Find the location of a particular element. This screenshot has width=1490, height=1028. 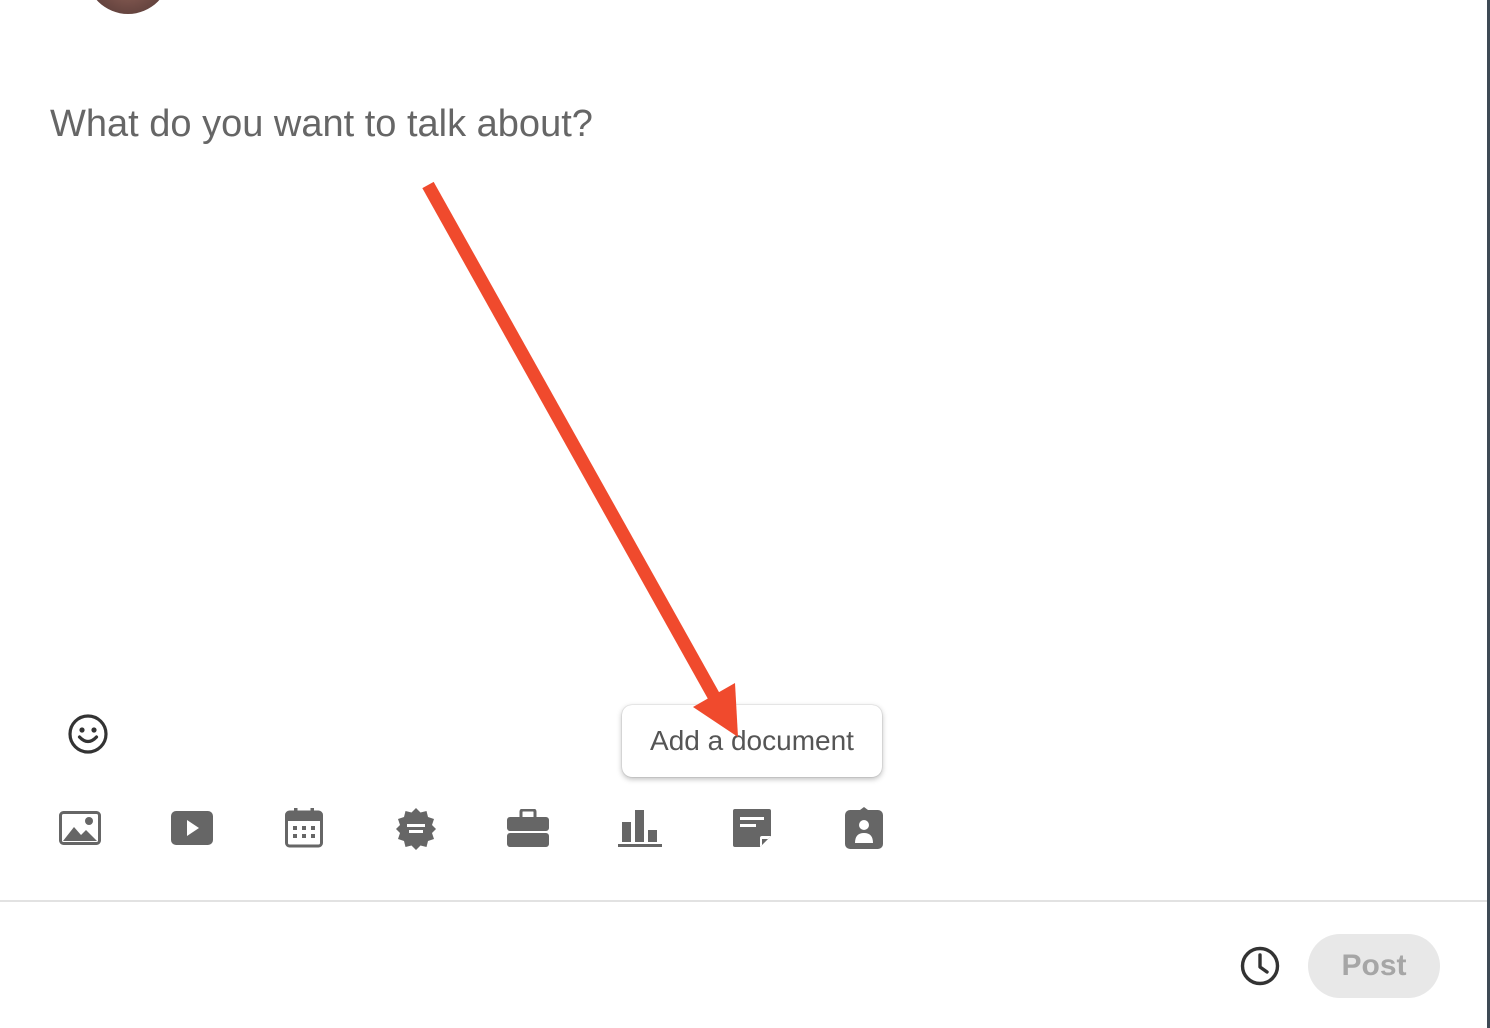

schedule-post-button is located at coordinates (1260, 966).